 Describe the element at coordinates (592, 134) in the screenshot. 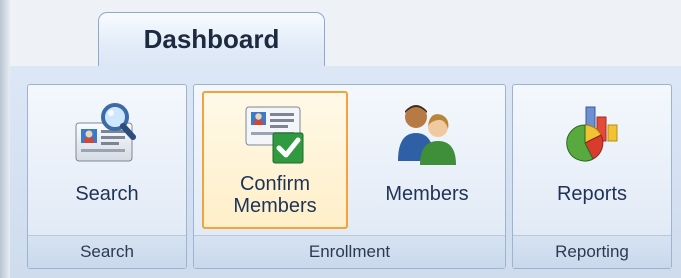

I see `reports-chart-icon` at that location.